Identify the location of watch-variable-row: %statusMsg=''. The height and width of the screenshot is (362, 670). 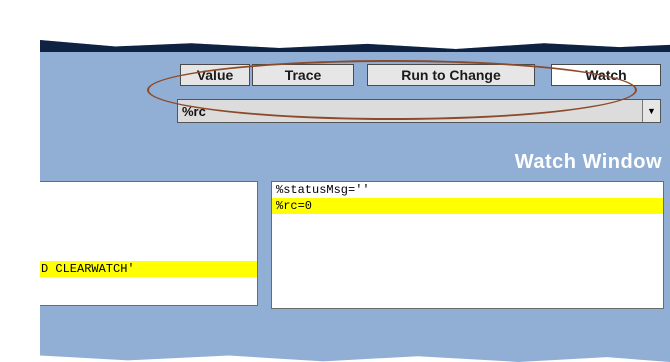
(467, 190).